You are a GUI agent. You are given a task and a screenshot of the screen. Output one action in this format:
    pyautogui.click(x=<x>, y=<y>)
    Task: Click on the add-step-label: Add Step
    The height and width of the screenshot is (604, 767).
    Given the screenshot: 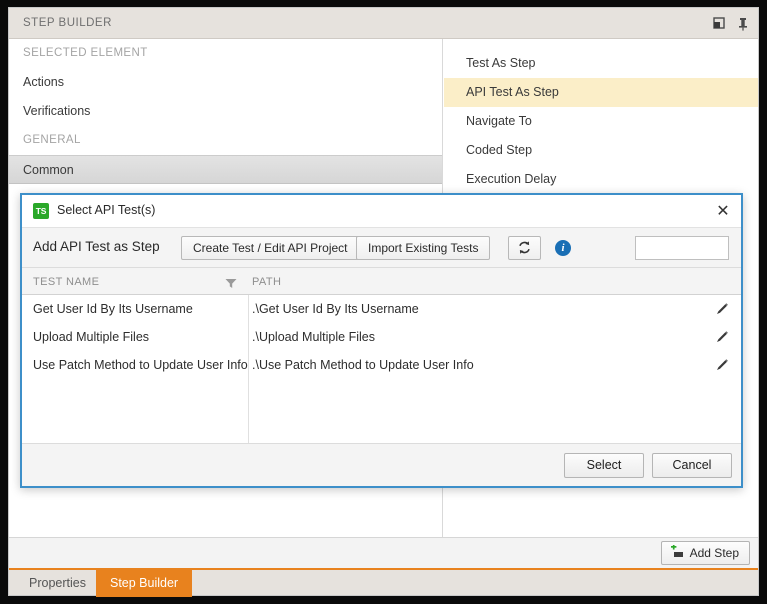 What is the action you would take?
    pyautogui.click(x=714, y=553)
    